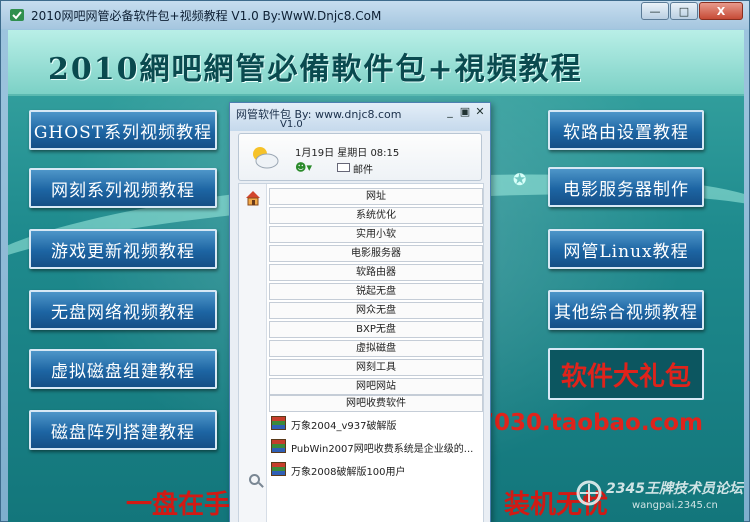  Describe the element at coordinates (178, 505) in the screenshot. I see `slogan-left: 一盘在手` at that location.